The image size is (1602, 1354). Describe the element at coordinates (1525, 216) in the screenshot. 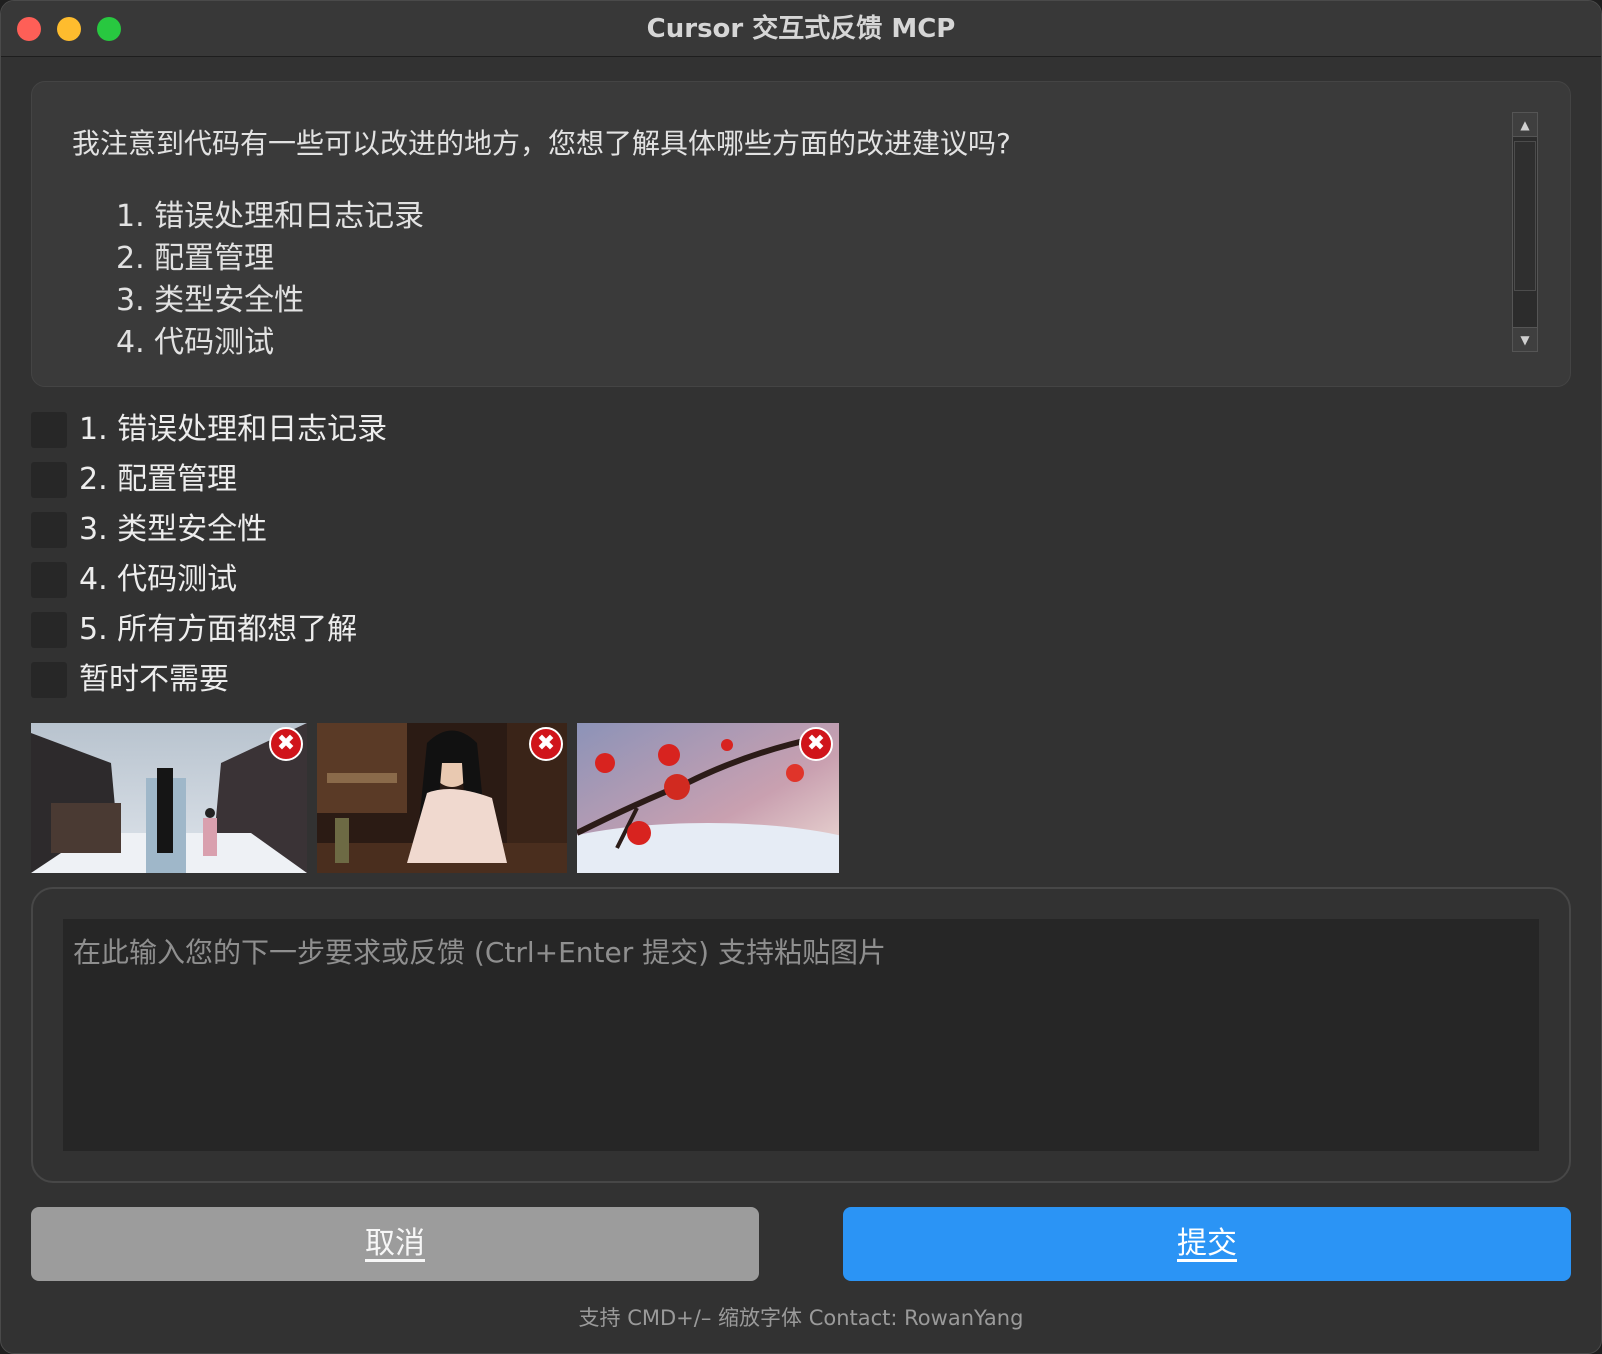

I see `scroll-thumb` at that location.